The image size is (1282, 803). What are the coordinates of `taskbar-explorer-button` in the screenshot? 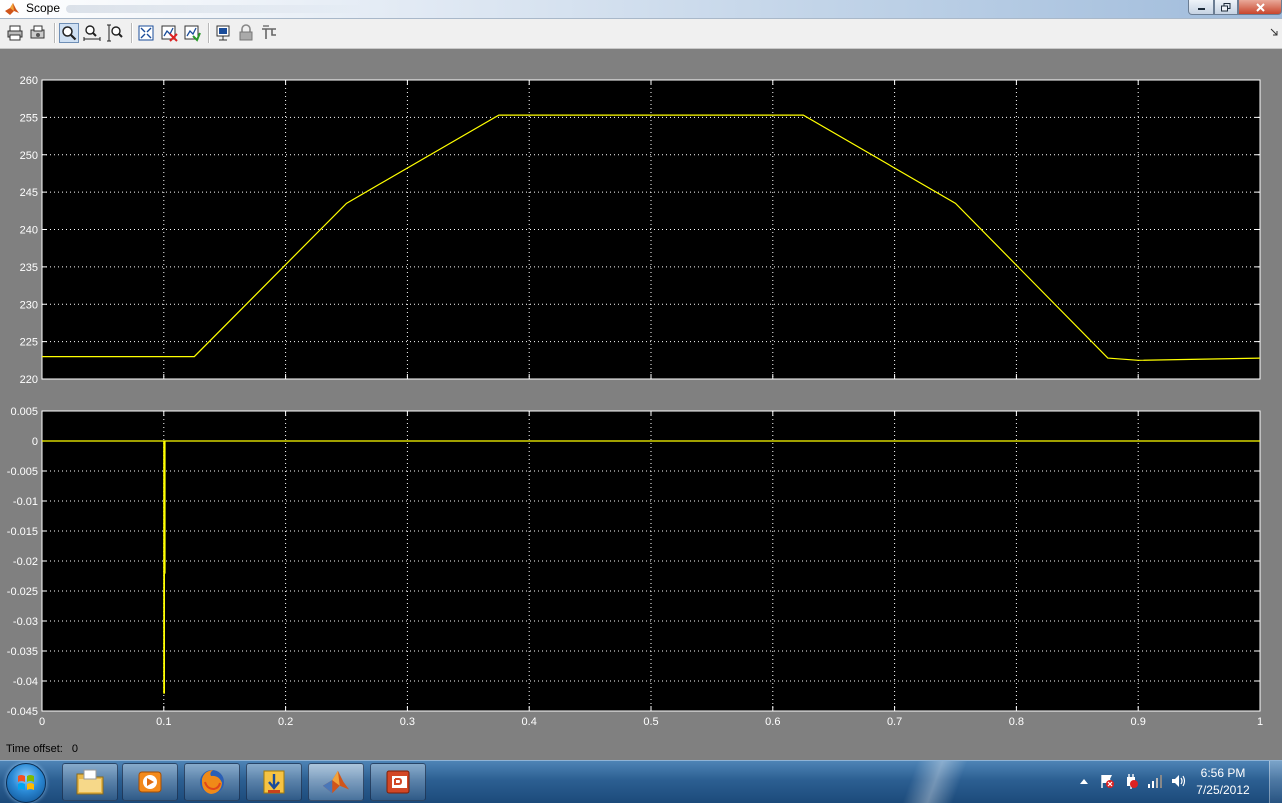 It's located at (90, 782).